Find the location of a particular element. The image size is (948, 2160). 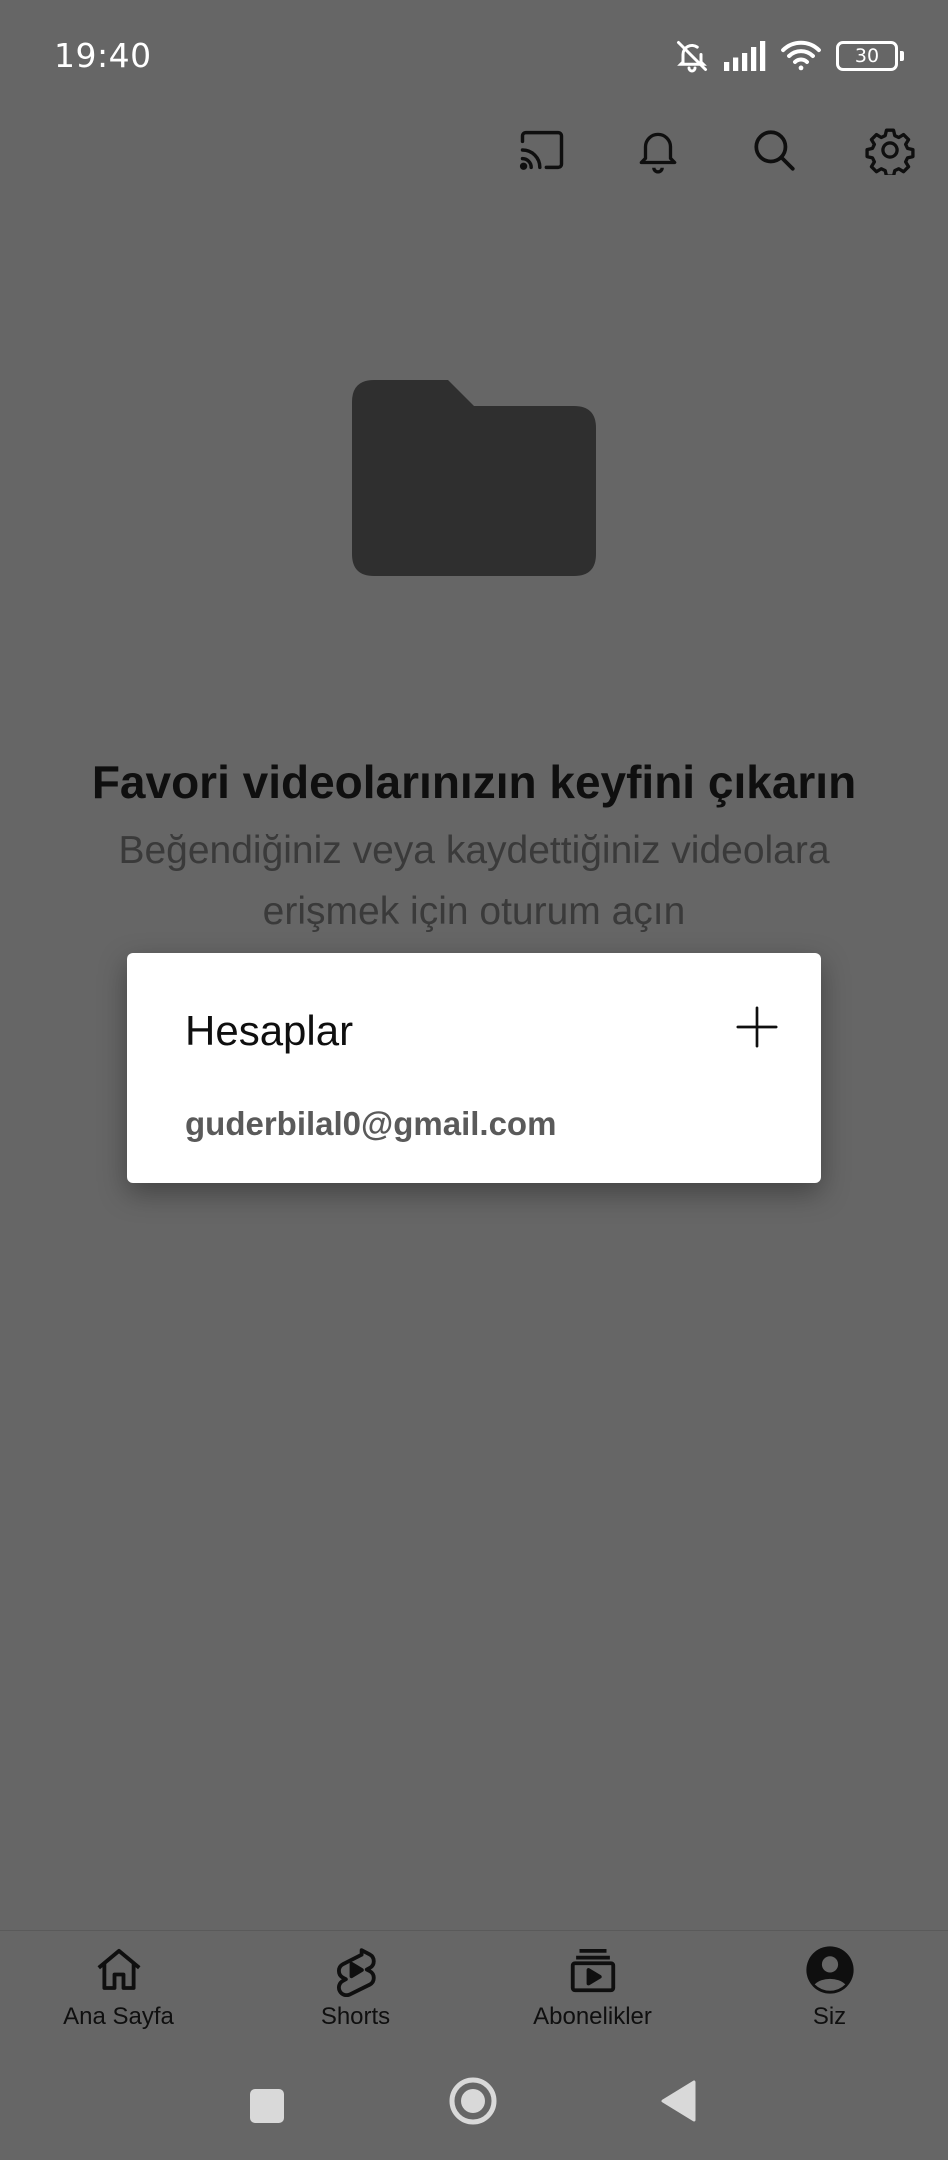

nav-label-home: Ana Sayfa is located at coordinates (118, 2016).